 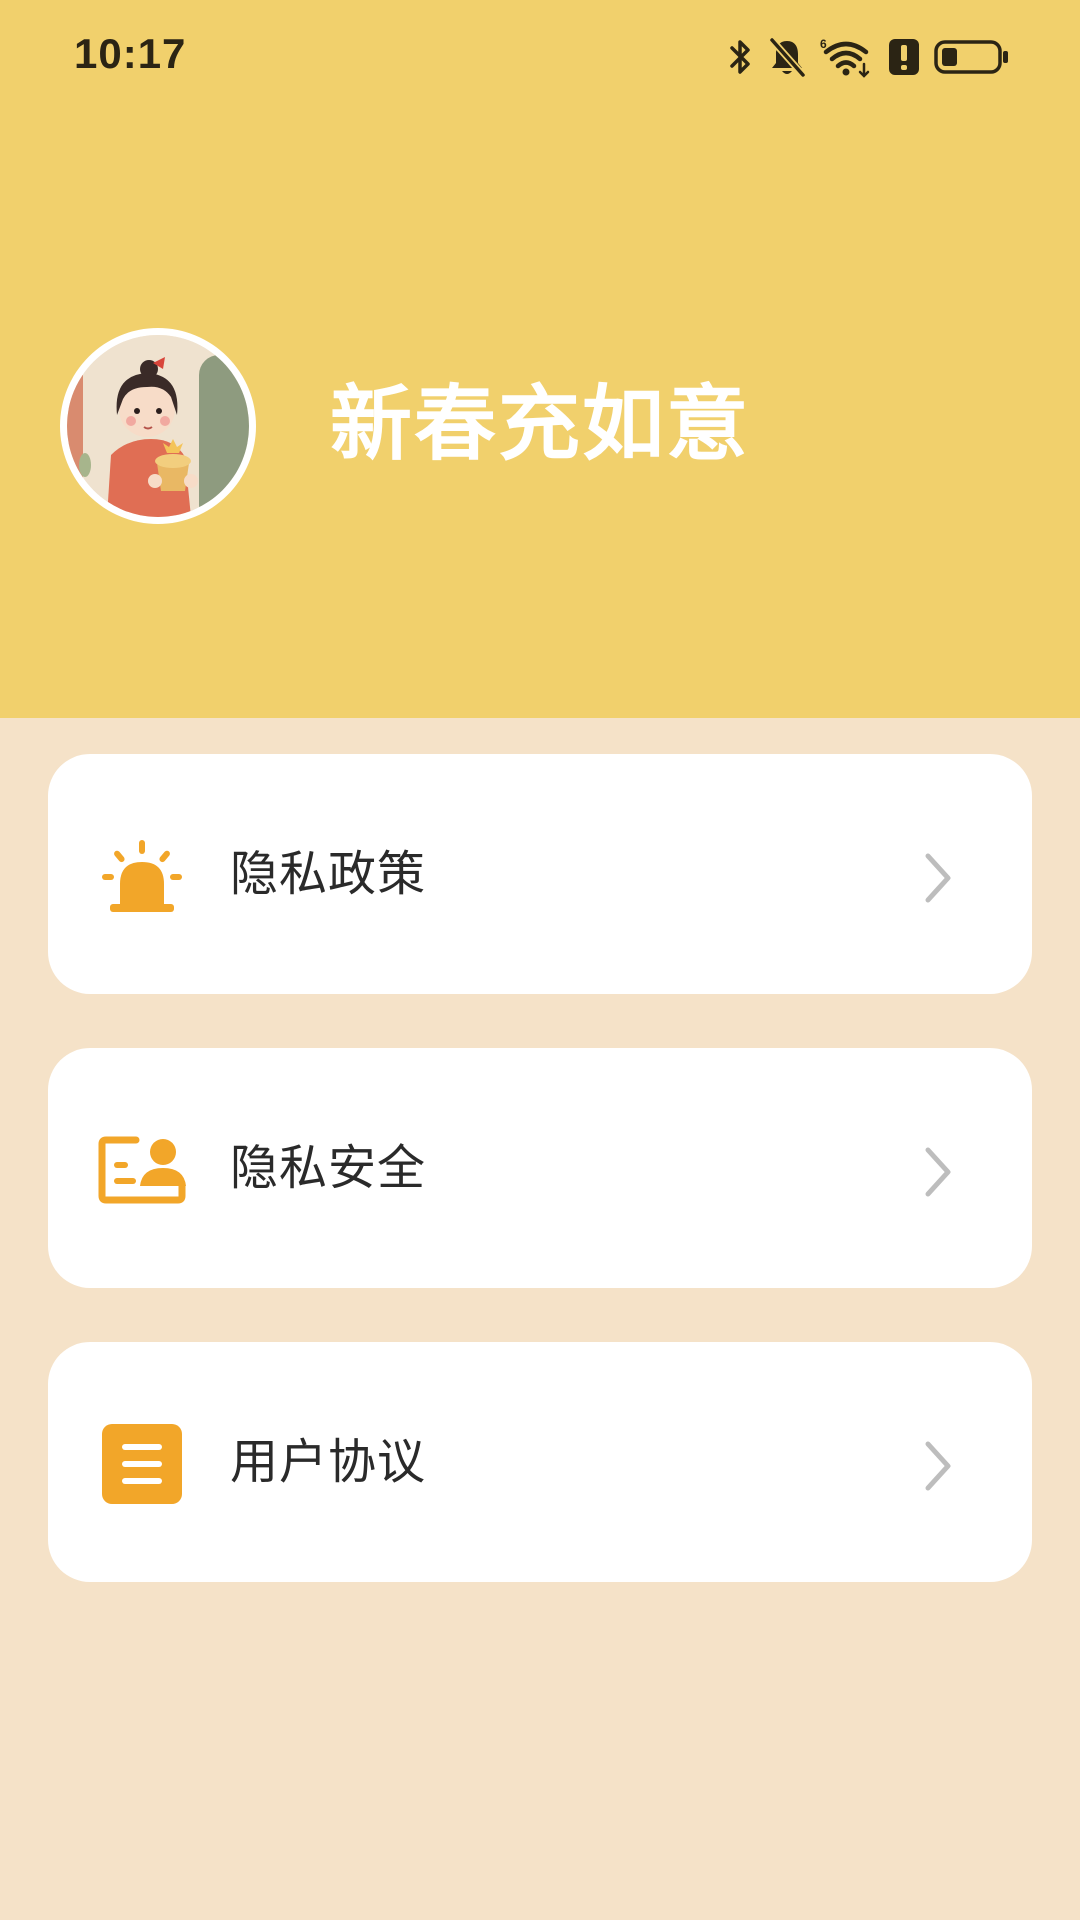 I want to click on profile-name: 新春充如意, so click(x=540, y=424).